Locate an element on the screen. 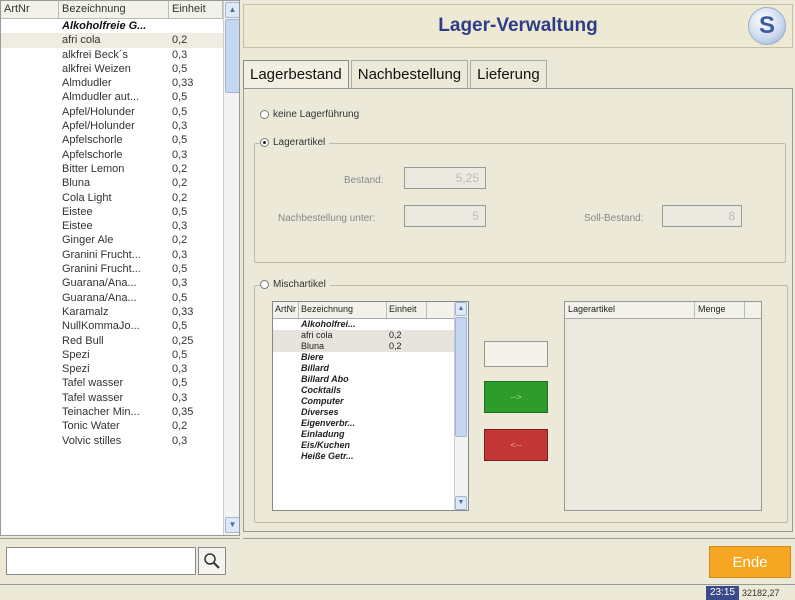 Image resolution: width=795 pixels, height=600 pixels. tab-lieferung: Lieferung is located at coordinates (508, 74).